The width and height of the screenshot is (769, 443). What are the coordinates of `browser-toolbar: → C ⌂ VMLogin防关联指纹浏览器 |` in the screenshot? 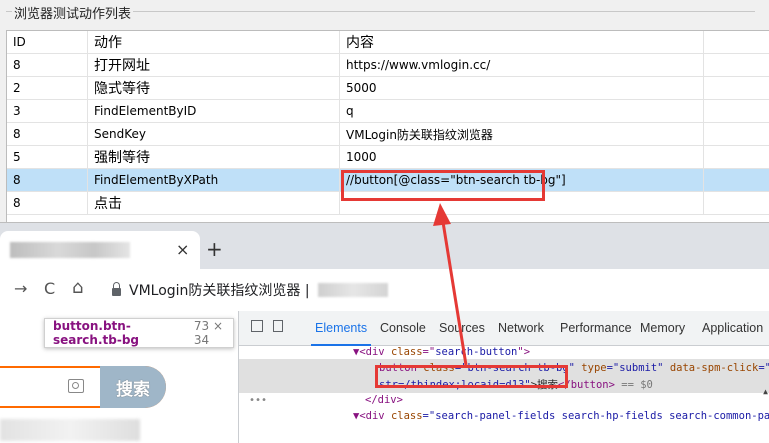 It's located at (384, 290).